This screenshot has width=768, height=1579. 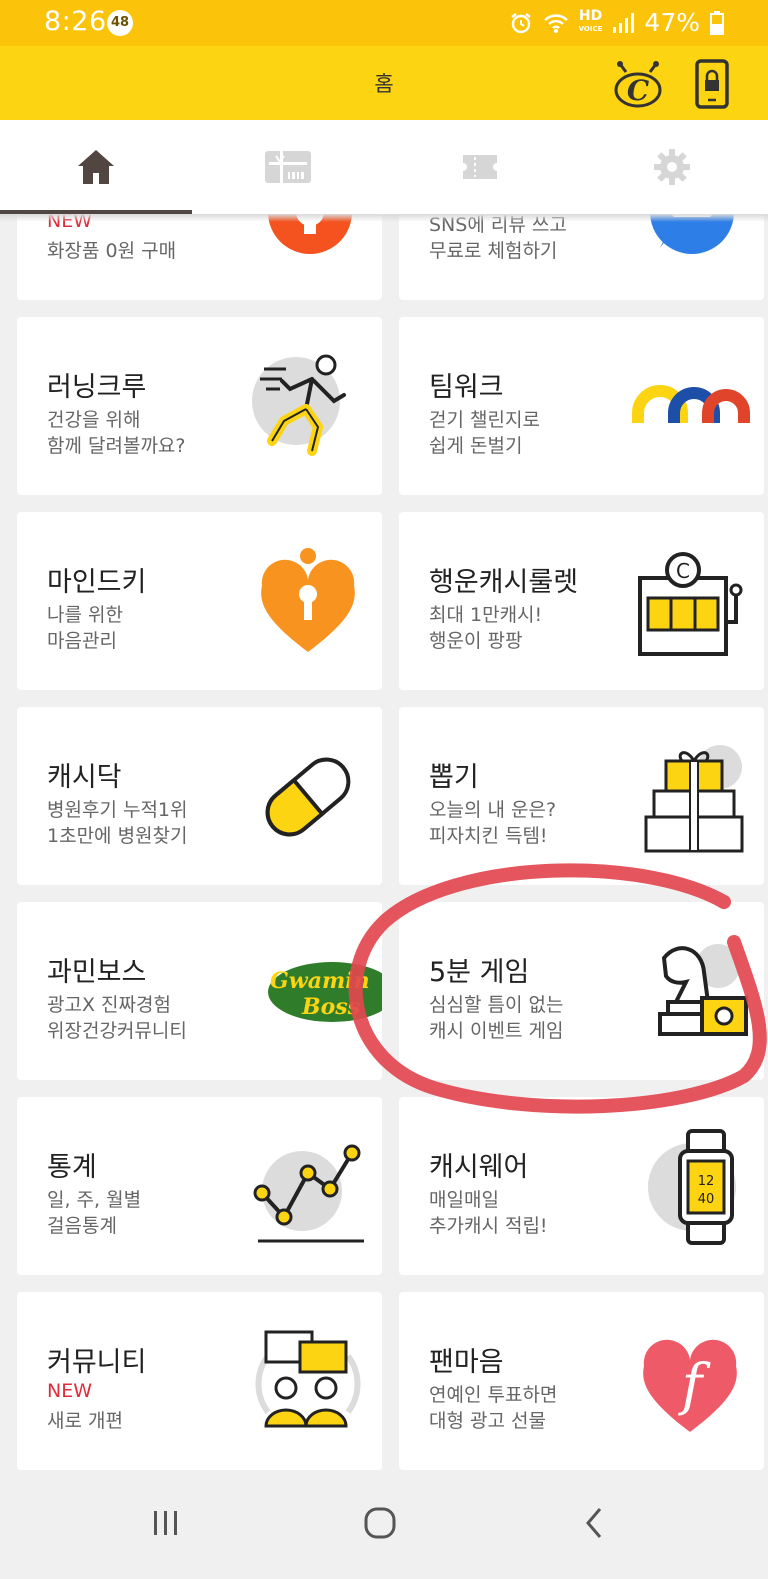 I want to click on tab-gift, so click(x=288, y=167).